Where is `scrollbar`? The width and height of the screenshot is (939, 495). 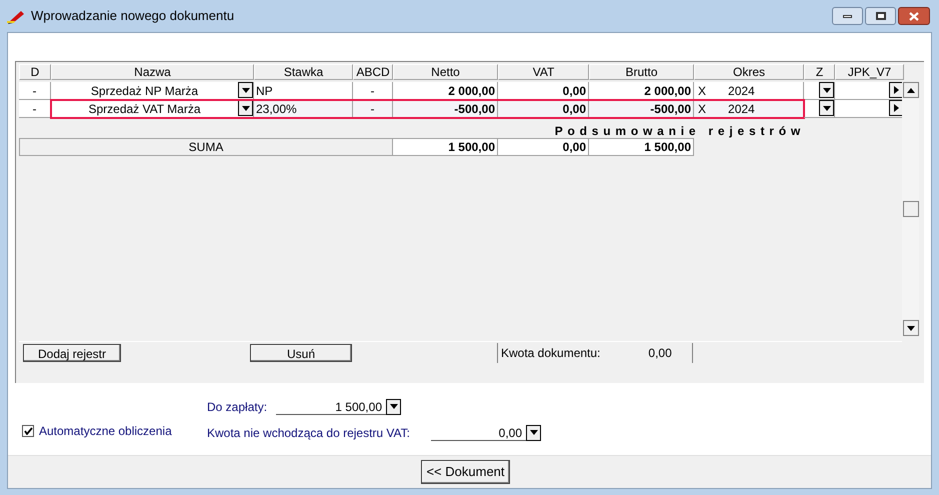
scrollbar is located at coordinates (910, 209).